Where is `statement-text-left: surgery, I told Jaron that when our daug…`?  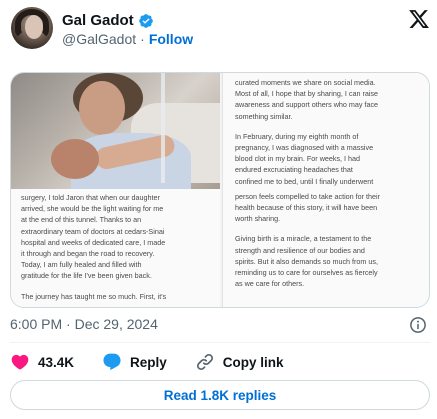
statement-text-left: surgery, I told Jaron that when our daug… is located at coordinates (94, 247).